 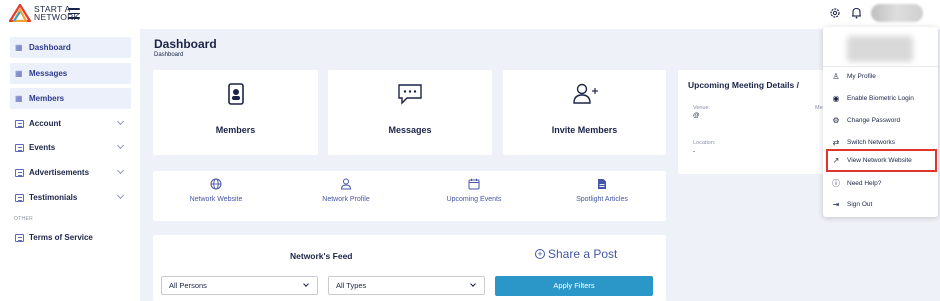 What do you see at coordinates (410, 95) in the screenshot?
I see `message-bubble-icon` at bounding box center [410, 95].